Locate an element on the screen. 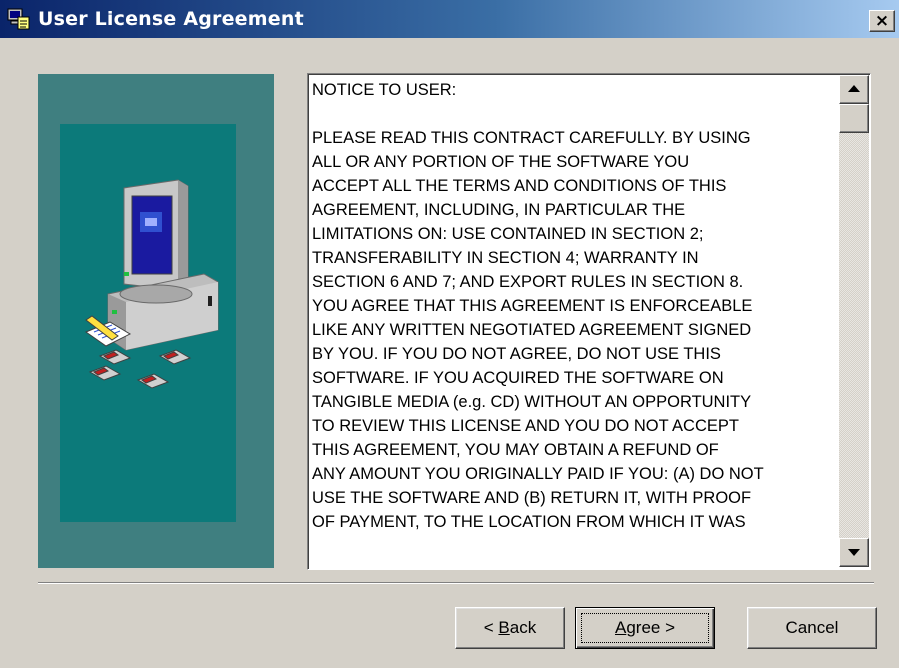 This screenshot has width=899, height=668. back-button-label: < Back is located at coordinates (510, 627).